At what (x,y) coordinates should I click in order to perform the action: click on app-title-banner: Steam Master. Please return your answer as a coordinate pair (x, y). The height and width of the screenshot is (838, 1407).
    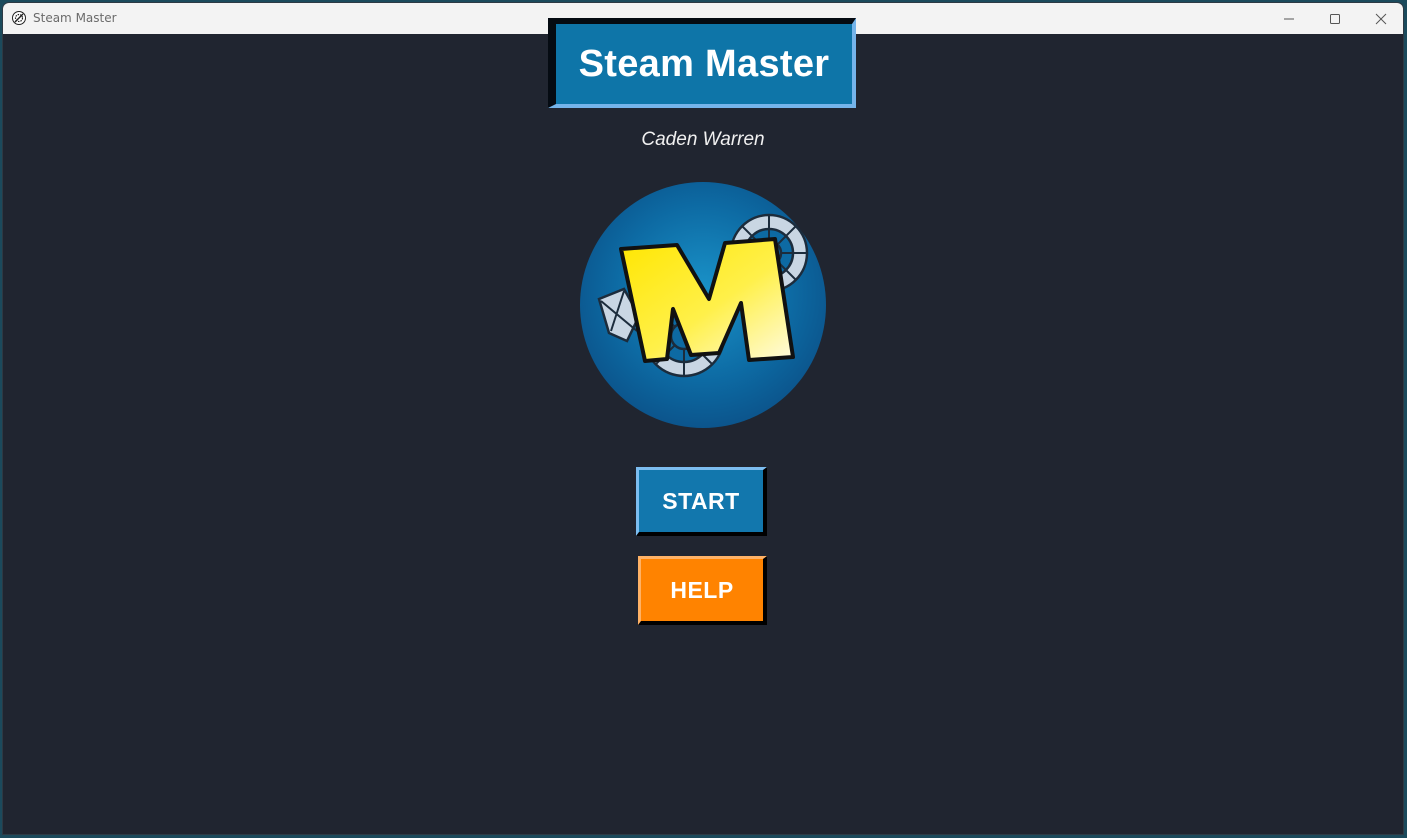
    Looking at the image, I should click on (702, 63).